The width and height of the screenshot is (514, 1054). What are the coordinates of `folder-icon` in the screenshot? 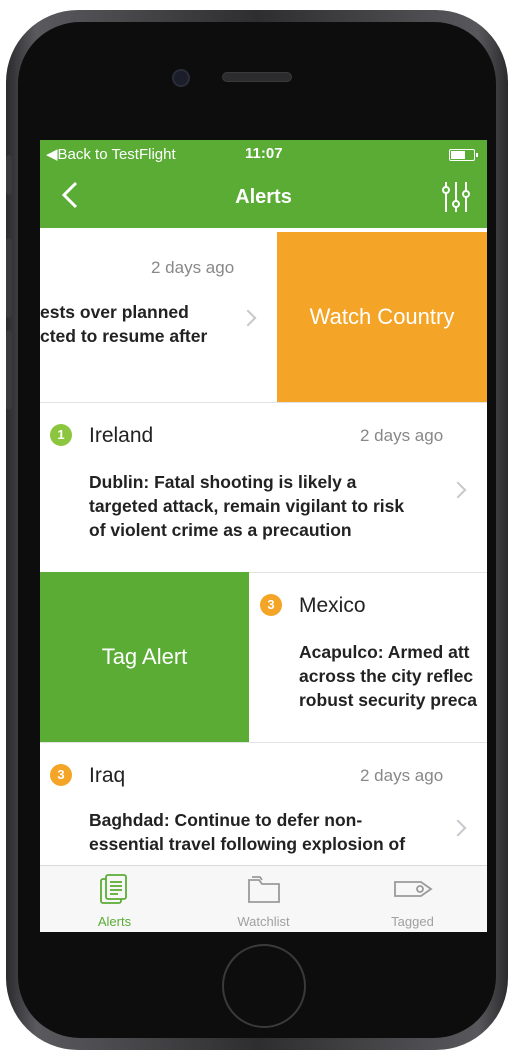 It's located at (264, 891).